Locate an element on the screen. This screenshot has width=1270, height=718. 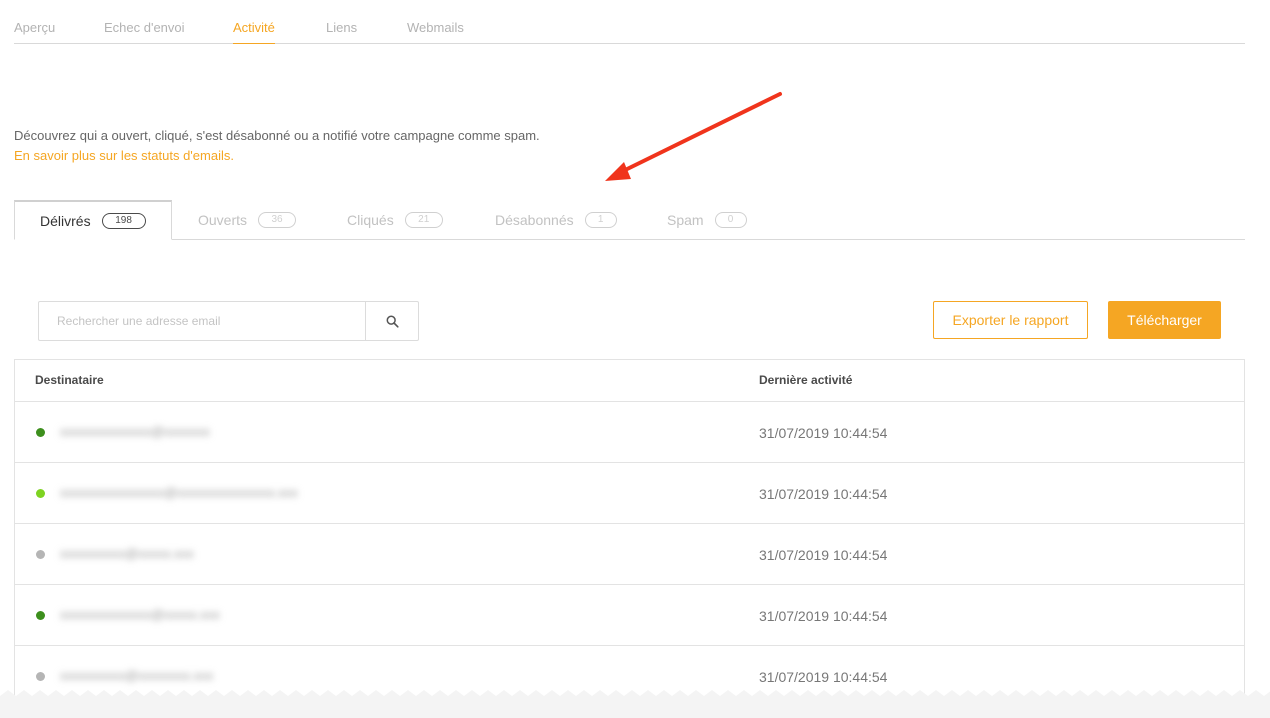
status-tab-desabonnes: Désabonnés 1 is located at coordinates (556, 220).